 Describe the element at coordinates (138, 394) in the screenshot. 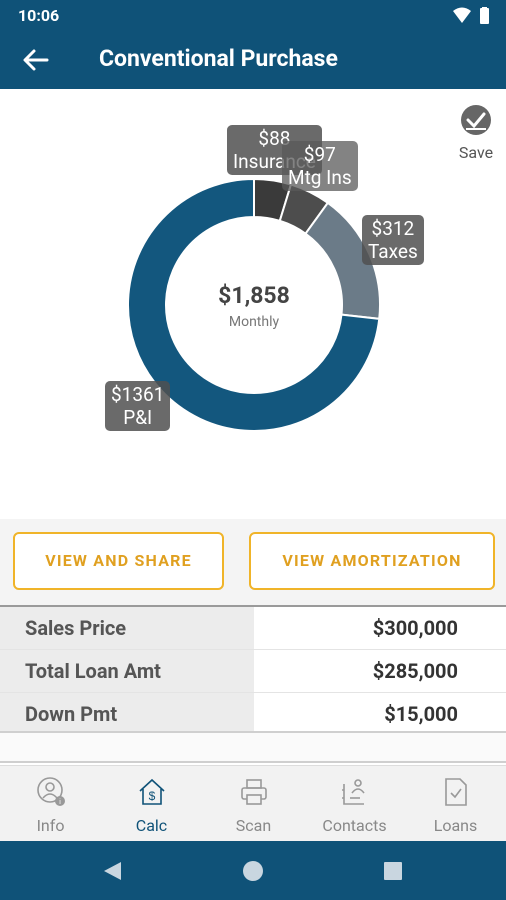

I see `pi-amount: $1361` at that location.